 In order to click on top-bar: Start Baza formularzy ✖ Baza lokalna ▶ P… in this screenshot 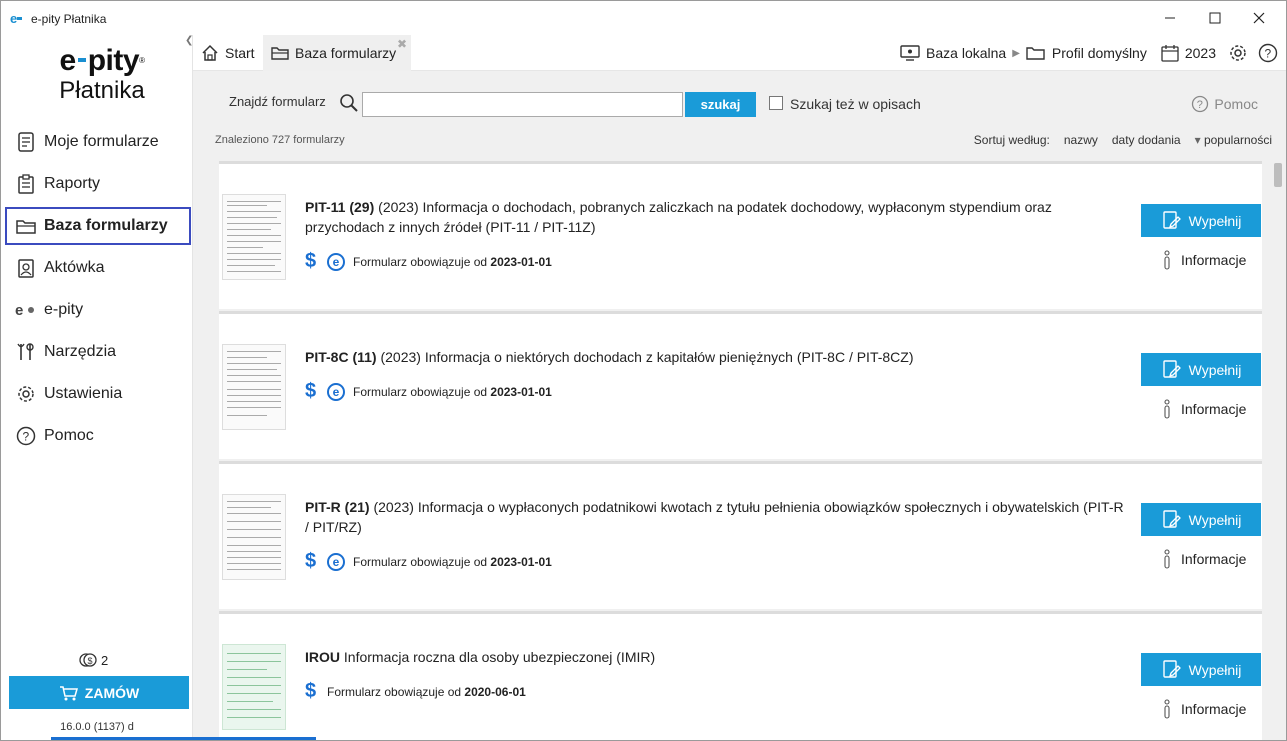, I will do `click(739, 53)`.